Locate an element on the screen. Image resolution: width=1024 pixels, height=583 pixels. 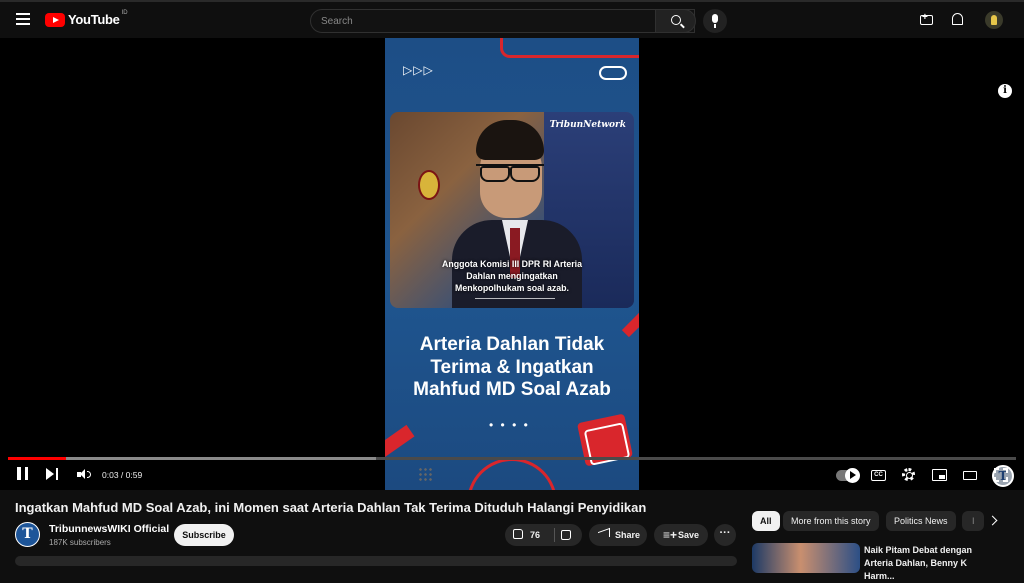
logo-text: YouTube is located at coordinates (94, 19).